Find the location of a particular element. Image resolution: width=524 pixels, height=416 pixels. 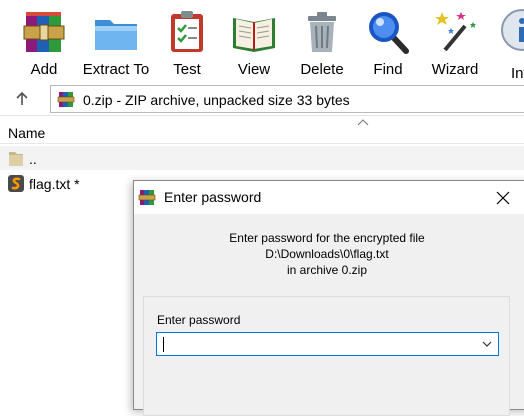

view-button: View is located at coordinates (254, 44).